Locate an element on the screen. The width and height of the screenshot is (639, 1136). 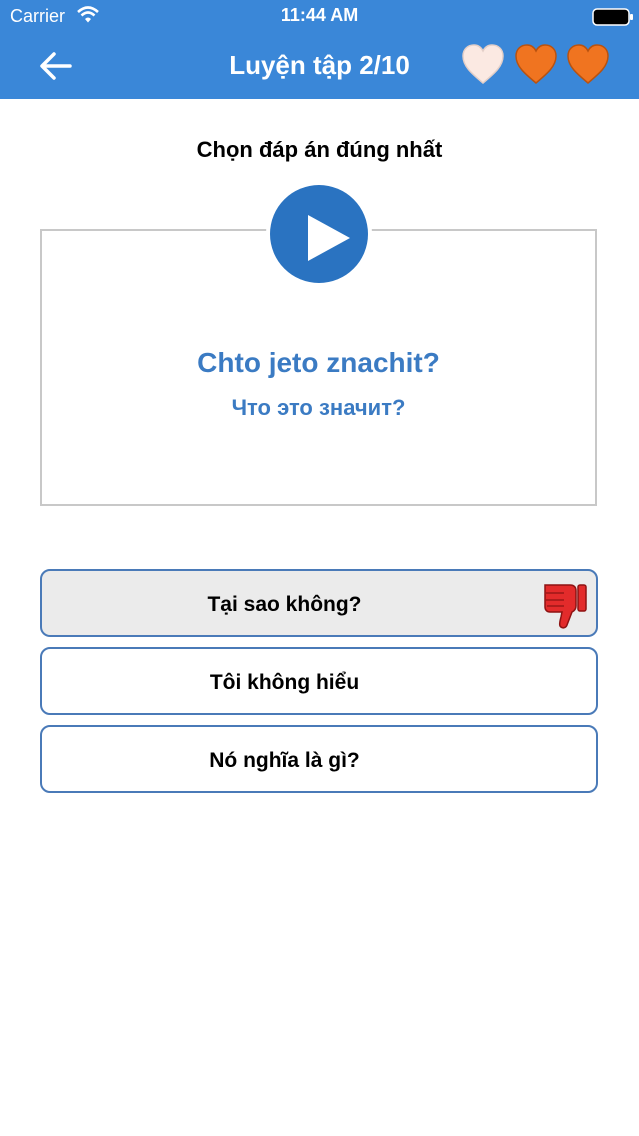
heart-icon-empty is located at coordinates (483, 64).